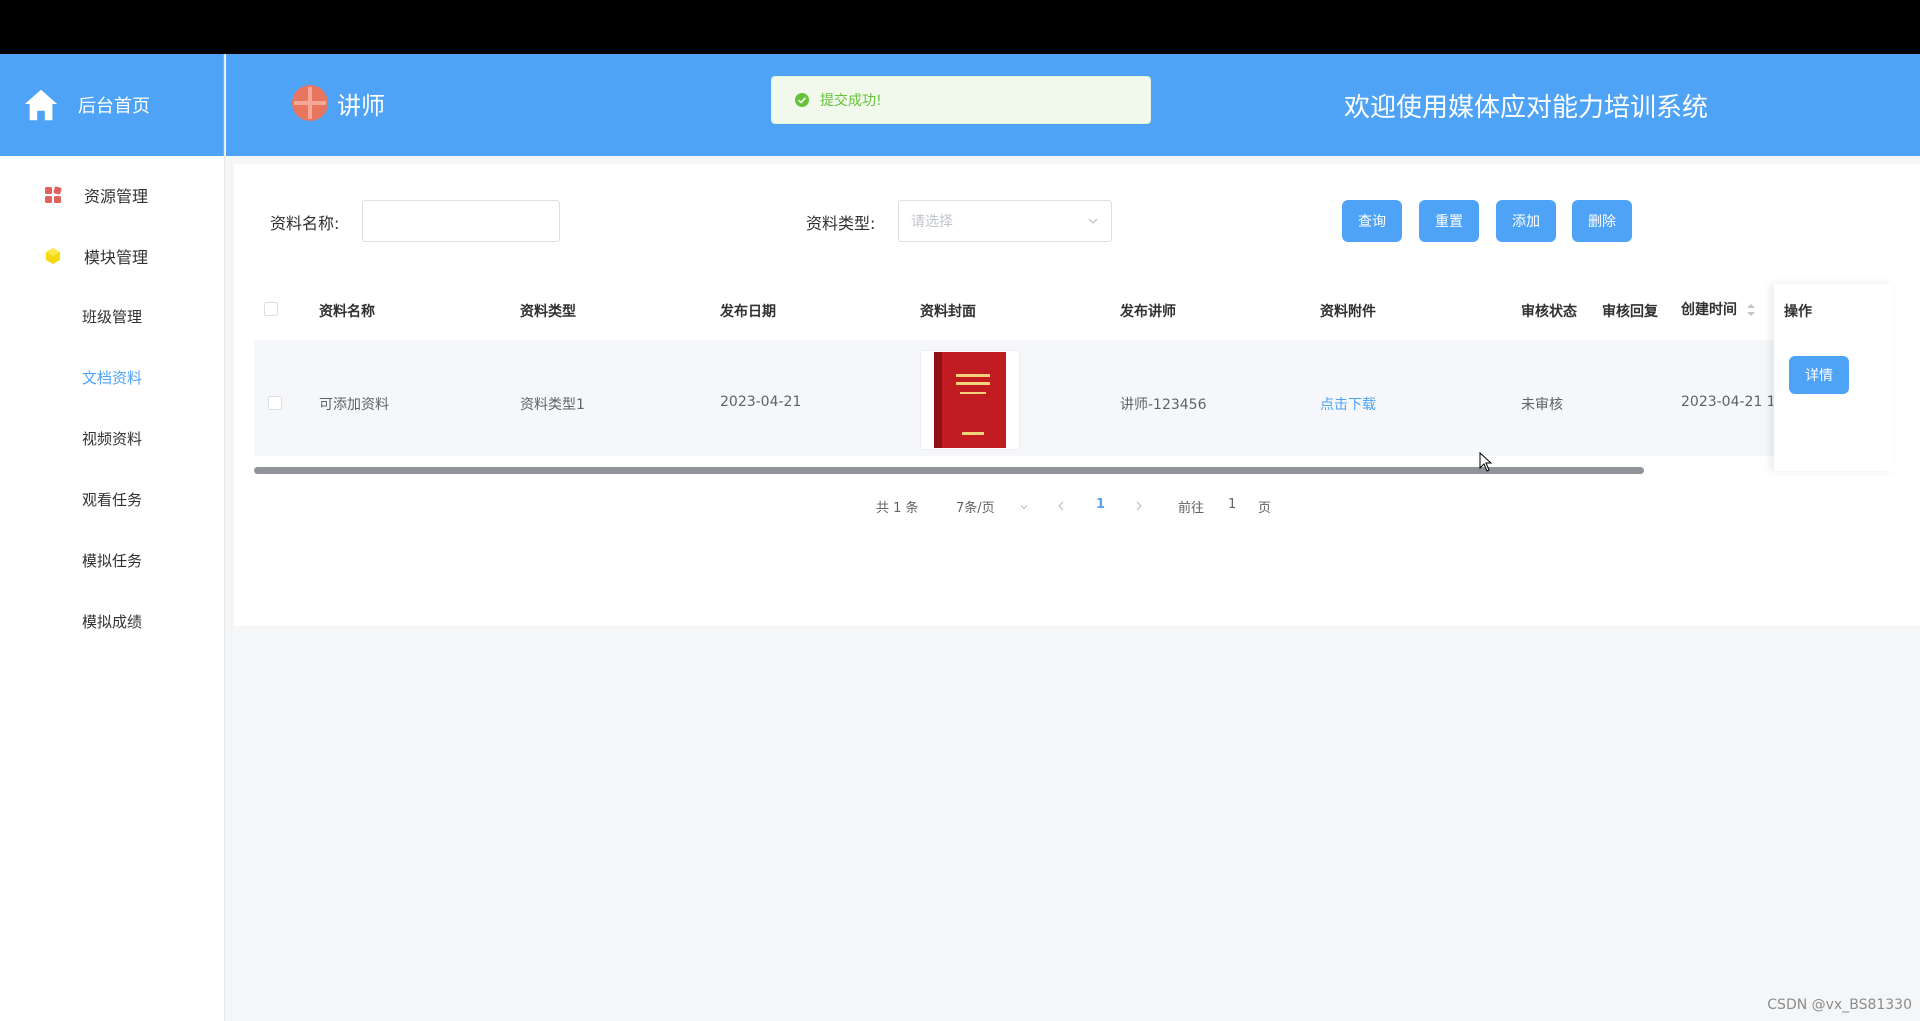 The image size is (1920, 1021). Describe the element at coordinates (1751, 310) in the screenshot. I see `sort-icon` at that location.